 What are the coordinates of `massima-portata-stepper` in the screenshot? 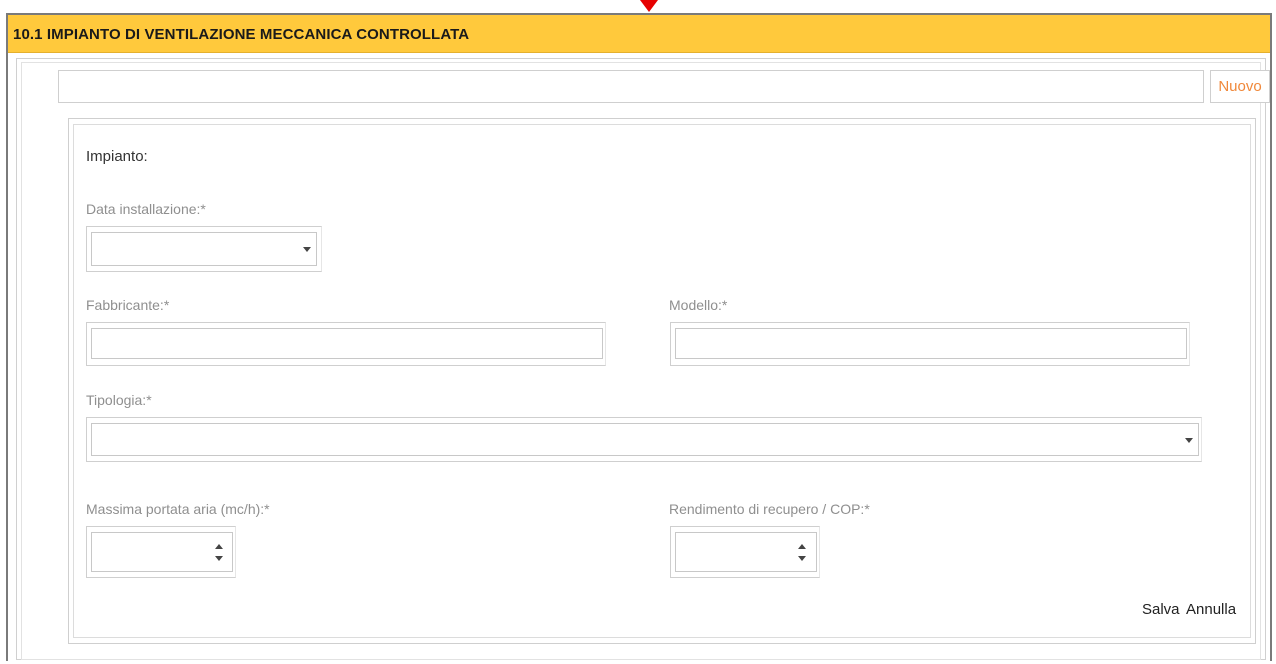 It's located at (162, 552).